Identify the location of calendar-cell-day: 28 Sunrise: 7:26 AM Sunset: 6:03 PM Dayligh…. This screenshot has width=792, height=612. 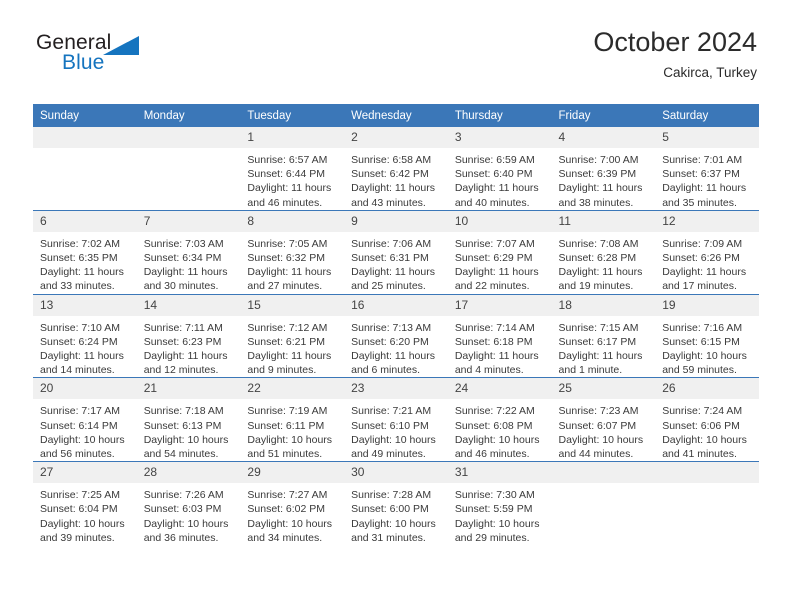
(188, 503).